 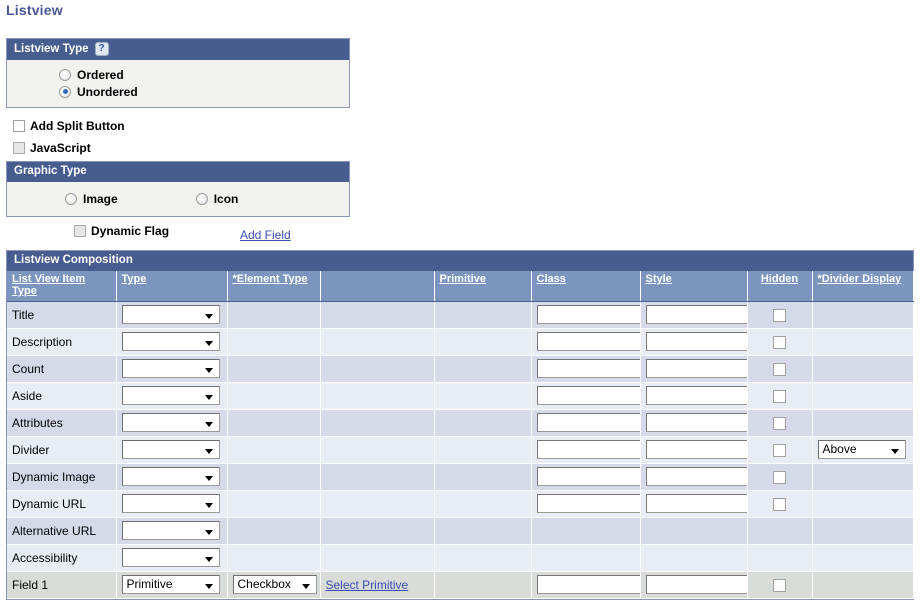 I want to click on element-type-select: Checkbox, so click(x=274, y=584).